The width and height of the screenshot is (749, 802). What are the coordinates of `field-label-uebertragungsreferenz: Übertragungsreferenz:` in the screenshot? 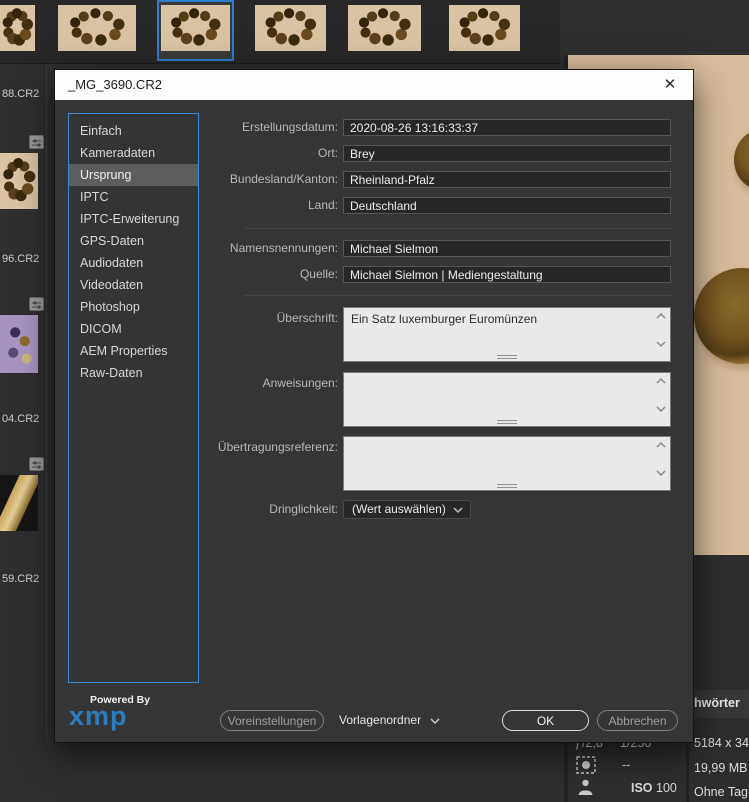 It's located at (277, 447).